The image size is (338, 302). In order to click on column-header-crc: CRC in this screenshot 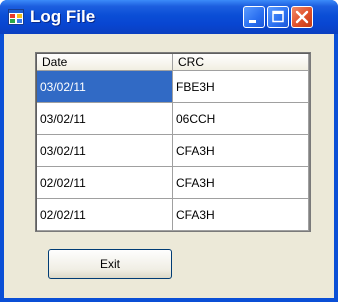, I will do `click(241, 62)`.